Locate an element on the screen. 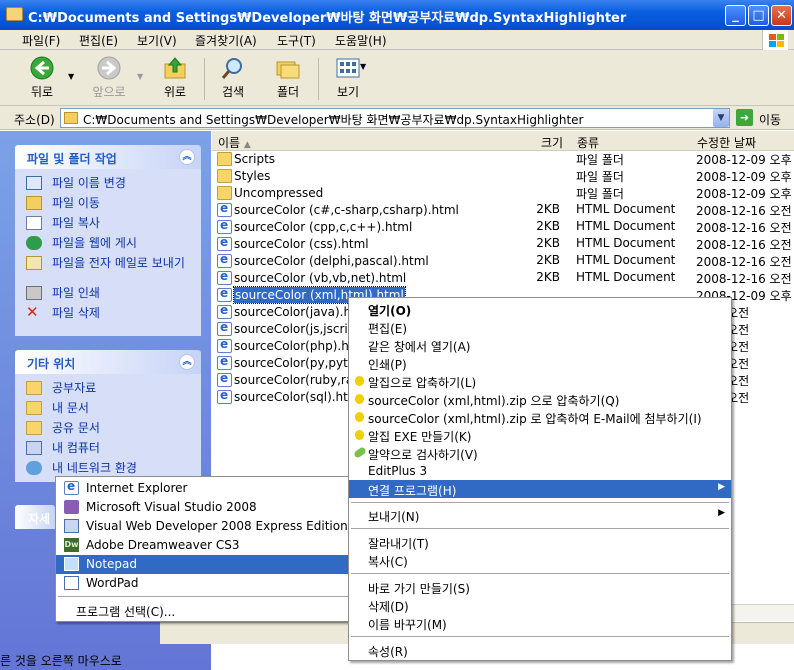 This screenshot has height=670, width=794. go-button: 이동 is located at coordinates (770, 119).